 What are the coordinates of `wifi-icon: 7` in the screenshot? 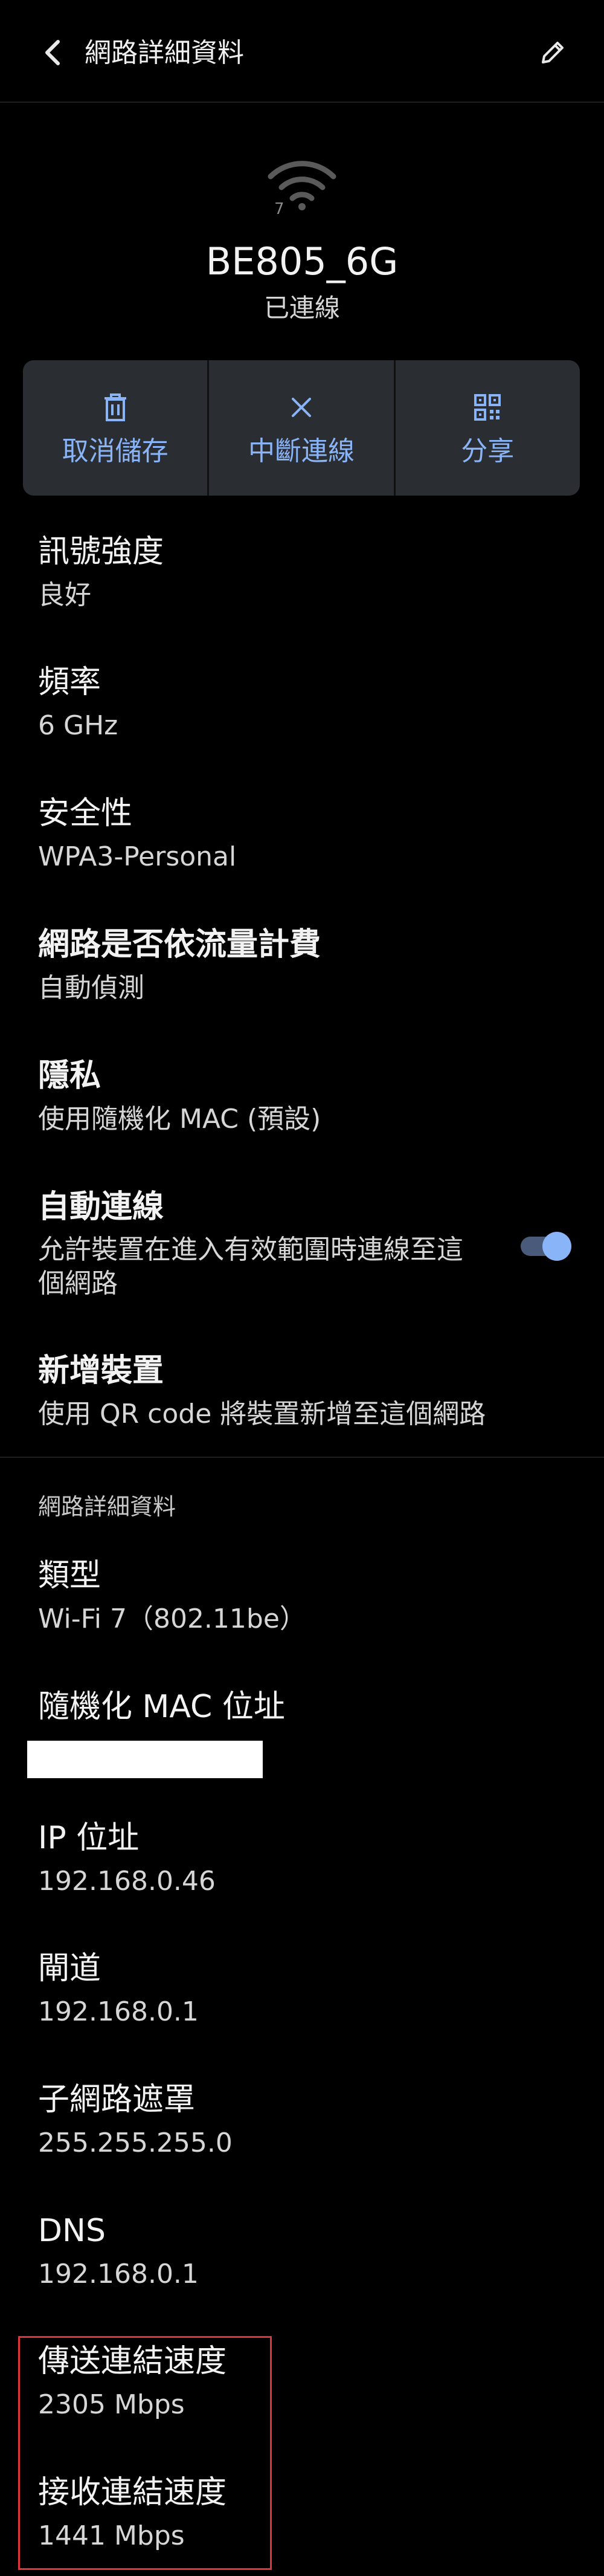 It's located at (302, 187).